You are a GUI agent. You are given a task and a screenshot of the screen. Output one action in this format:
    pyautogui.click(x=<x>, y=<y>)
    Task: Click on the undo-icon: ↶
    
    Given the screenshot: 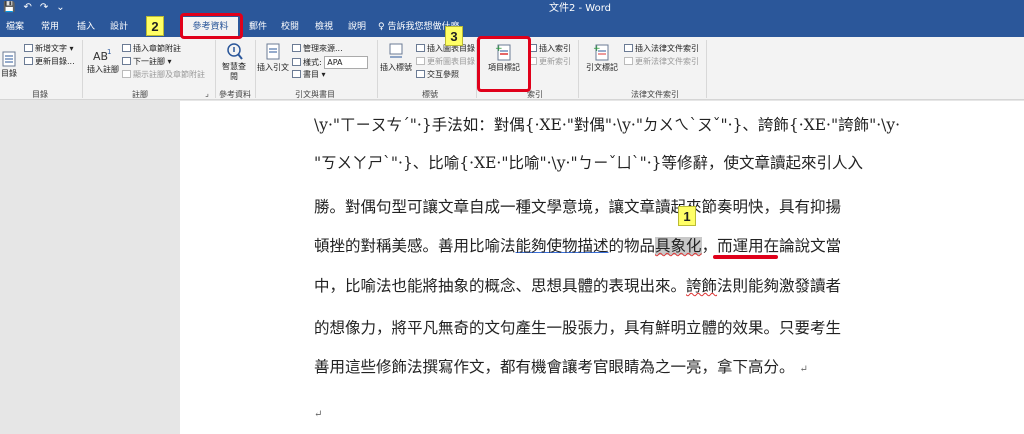 What is the action you would take?
    pyautogui.click(x=27, y=8)
    